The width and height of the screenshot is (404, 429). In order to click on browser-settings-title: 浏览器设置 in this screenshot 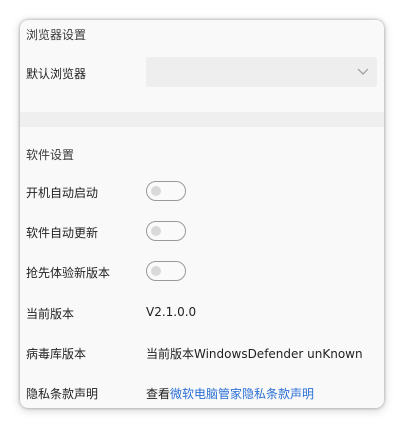, I will do `click(56, 35)`.